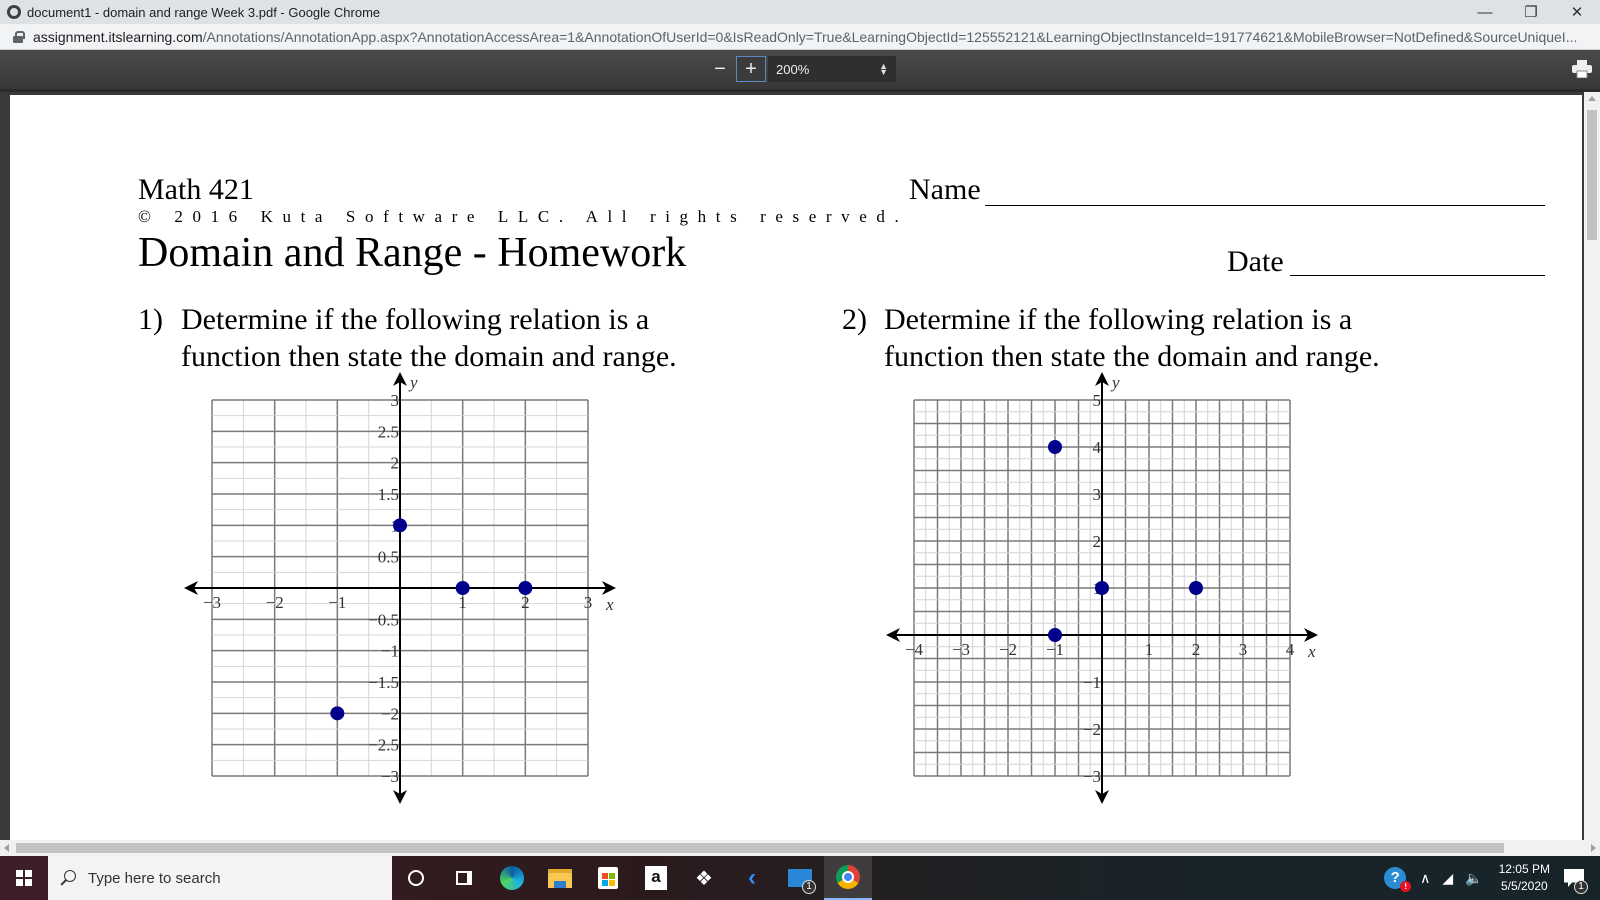 This screenshot has width=1600, height=900. What do you see at coordinates (413, 382) in the screenshot?
I see `y-axis-label: y` at bounding box center [413, 382].